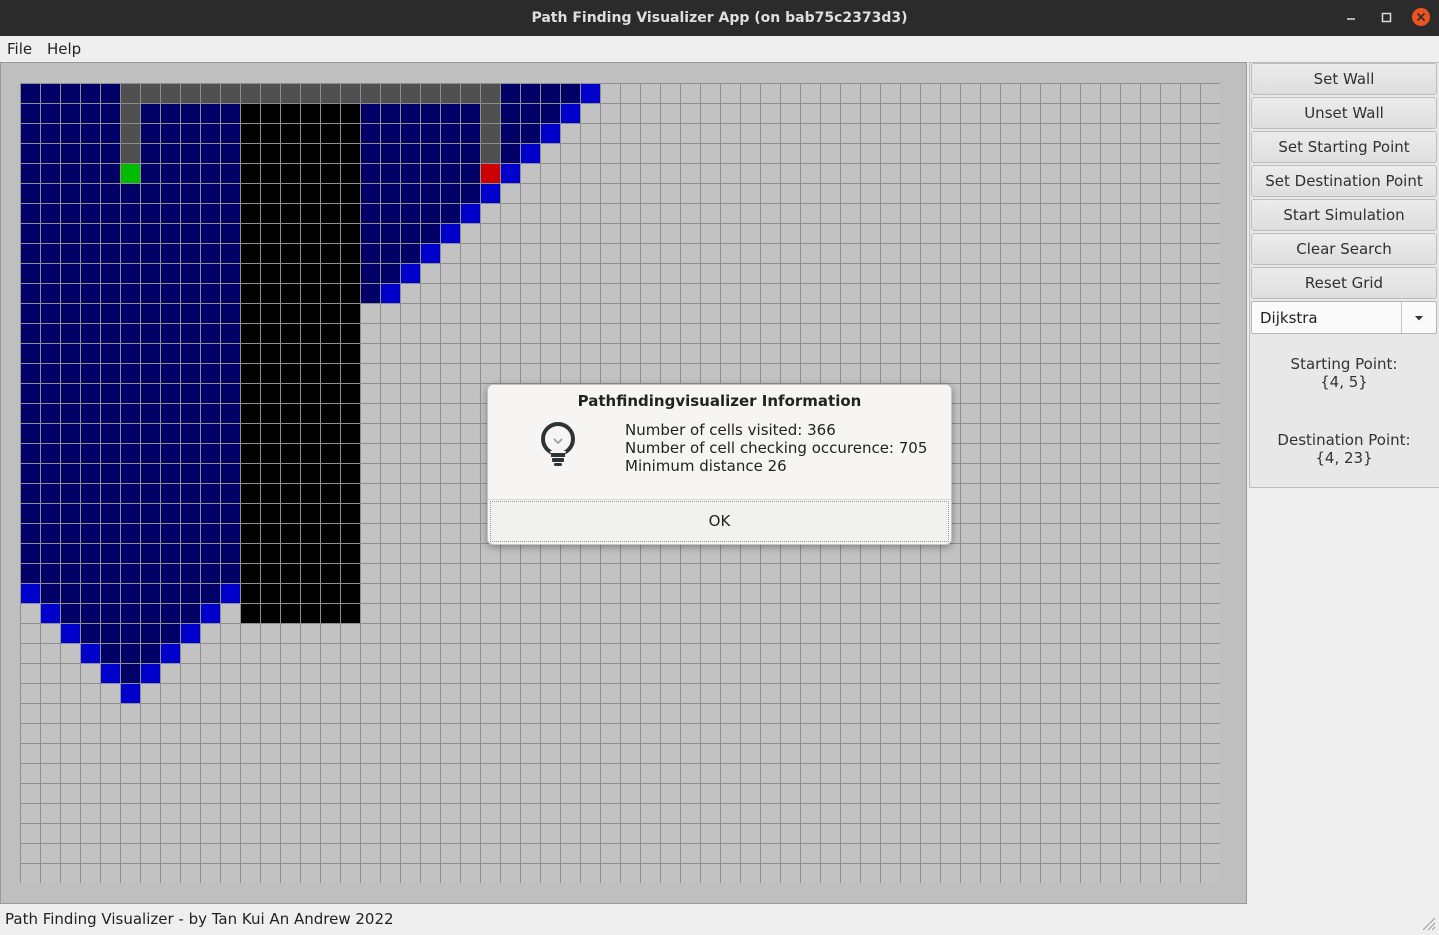 The width and height of the screenshot is (1439, 935). What do you see at coordinates (1352, 18) in the screenshot?
I see `minimize-icon` at bounding box center [1352, 18].